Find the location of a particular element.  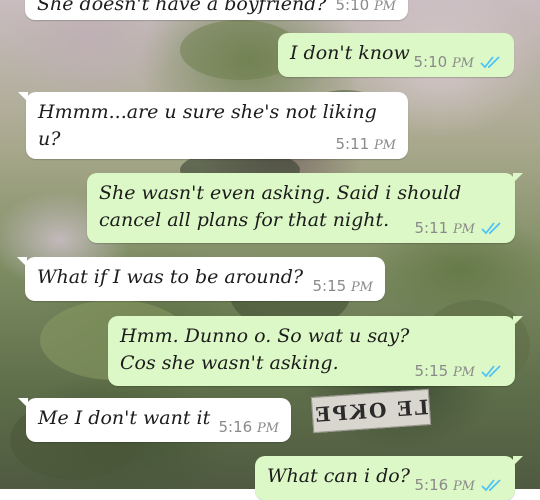

uniform-name-tag: LE OKPE is located at coordinates (371, 411).